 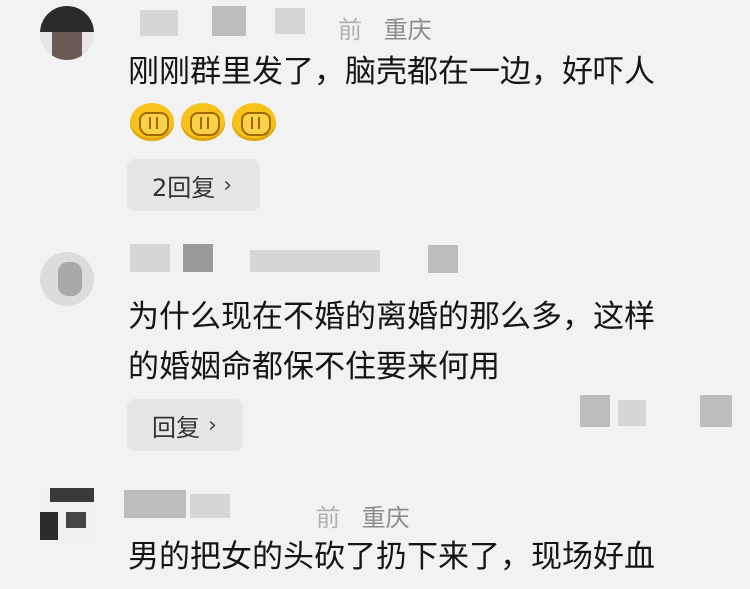 What do you see at coordinates (716, 411) in the screenshot?
I see `dislike-icon-blurred` at bounding box center [716, 411].